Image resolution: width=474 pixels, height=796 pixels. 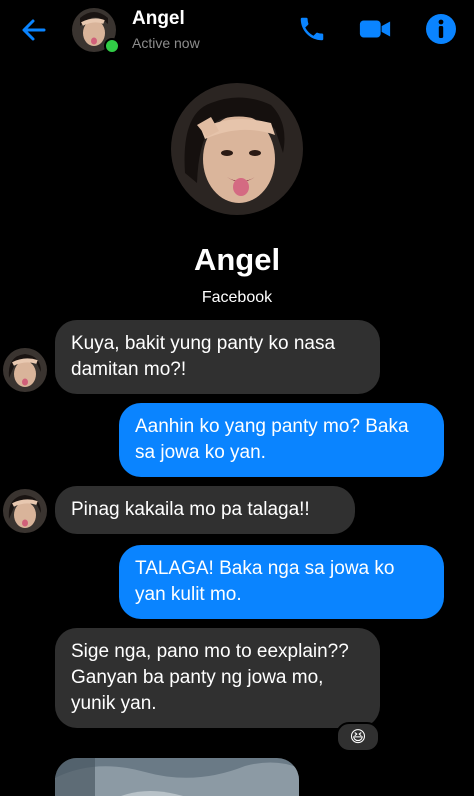 I want to click on video-call-button, so click(x=375, y=29).